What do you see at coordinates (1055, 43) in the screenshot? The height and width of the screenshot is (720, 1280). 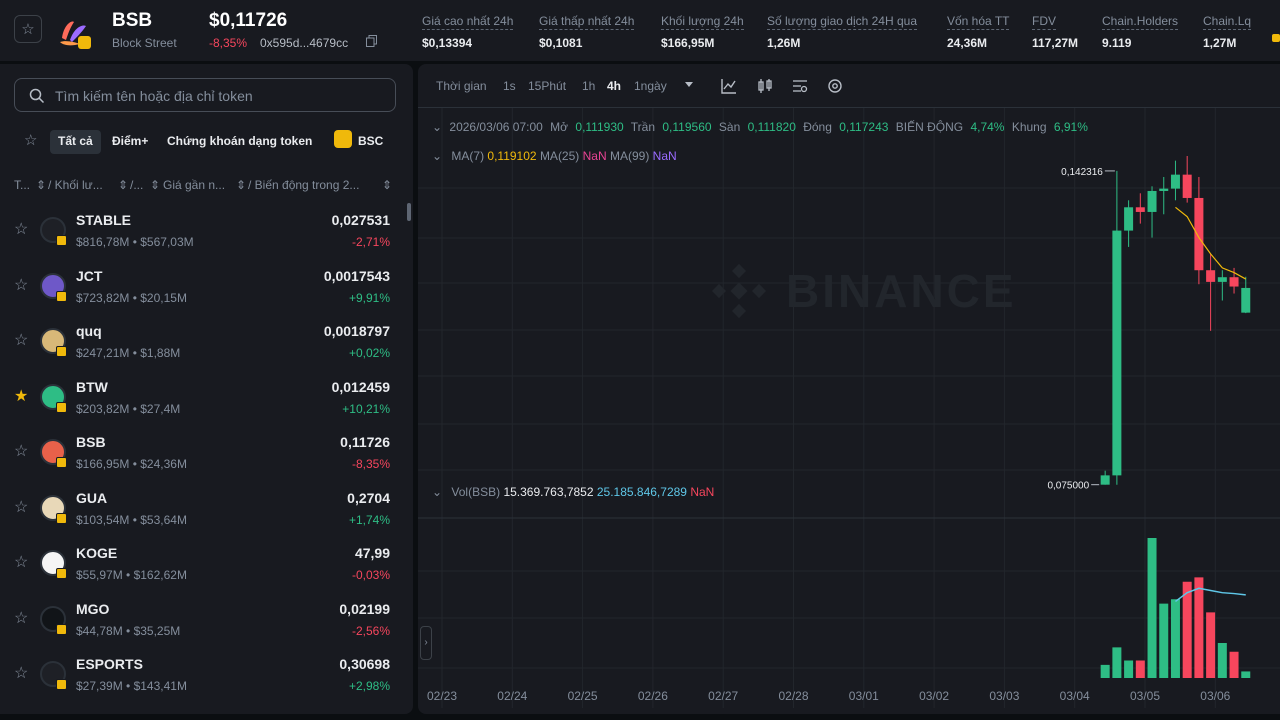 I see `stat-value: 117,27M` at bounding box center [1055, 43].